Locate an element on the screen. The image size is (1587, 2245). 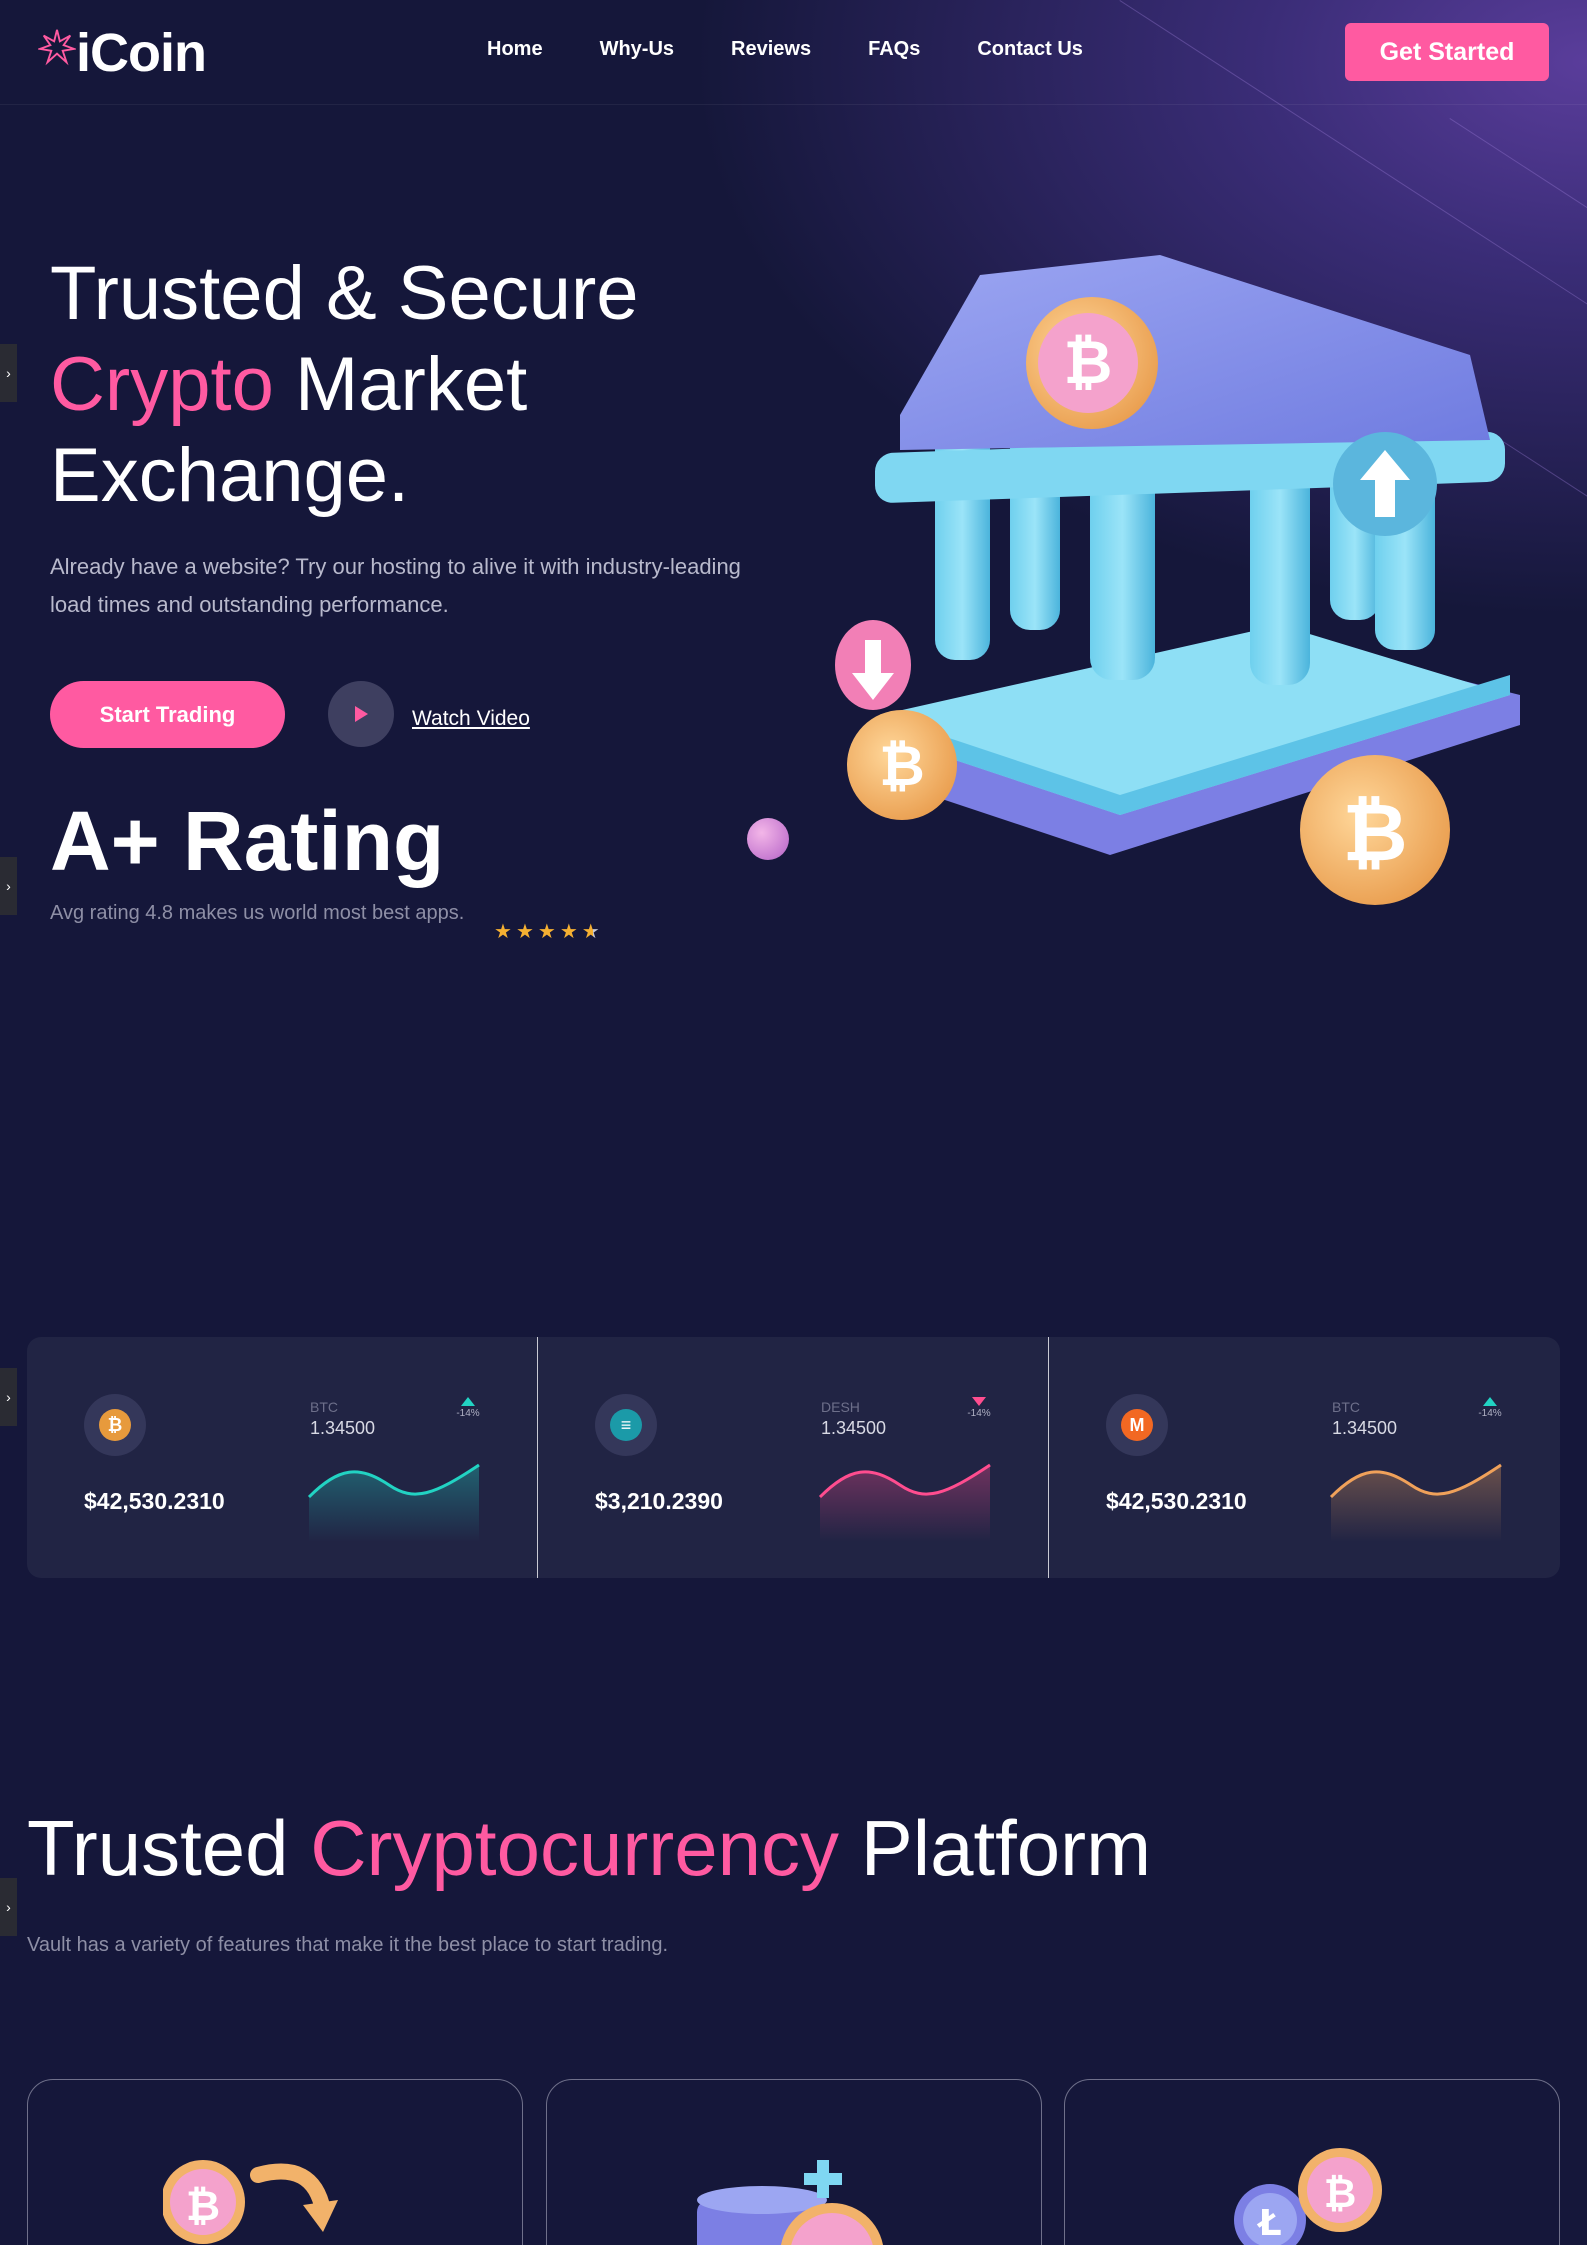
feature-card: ₿ is located at coordinates (275, 2162).